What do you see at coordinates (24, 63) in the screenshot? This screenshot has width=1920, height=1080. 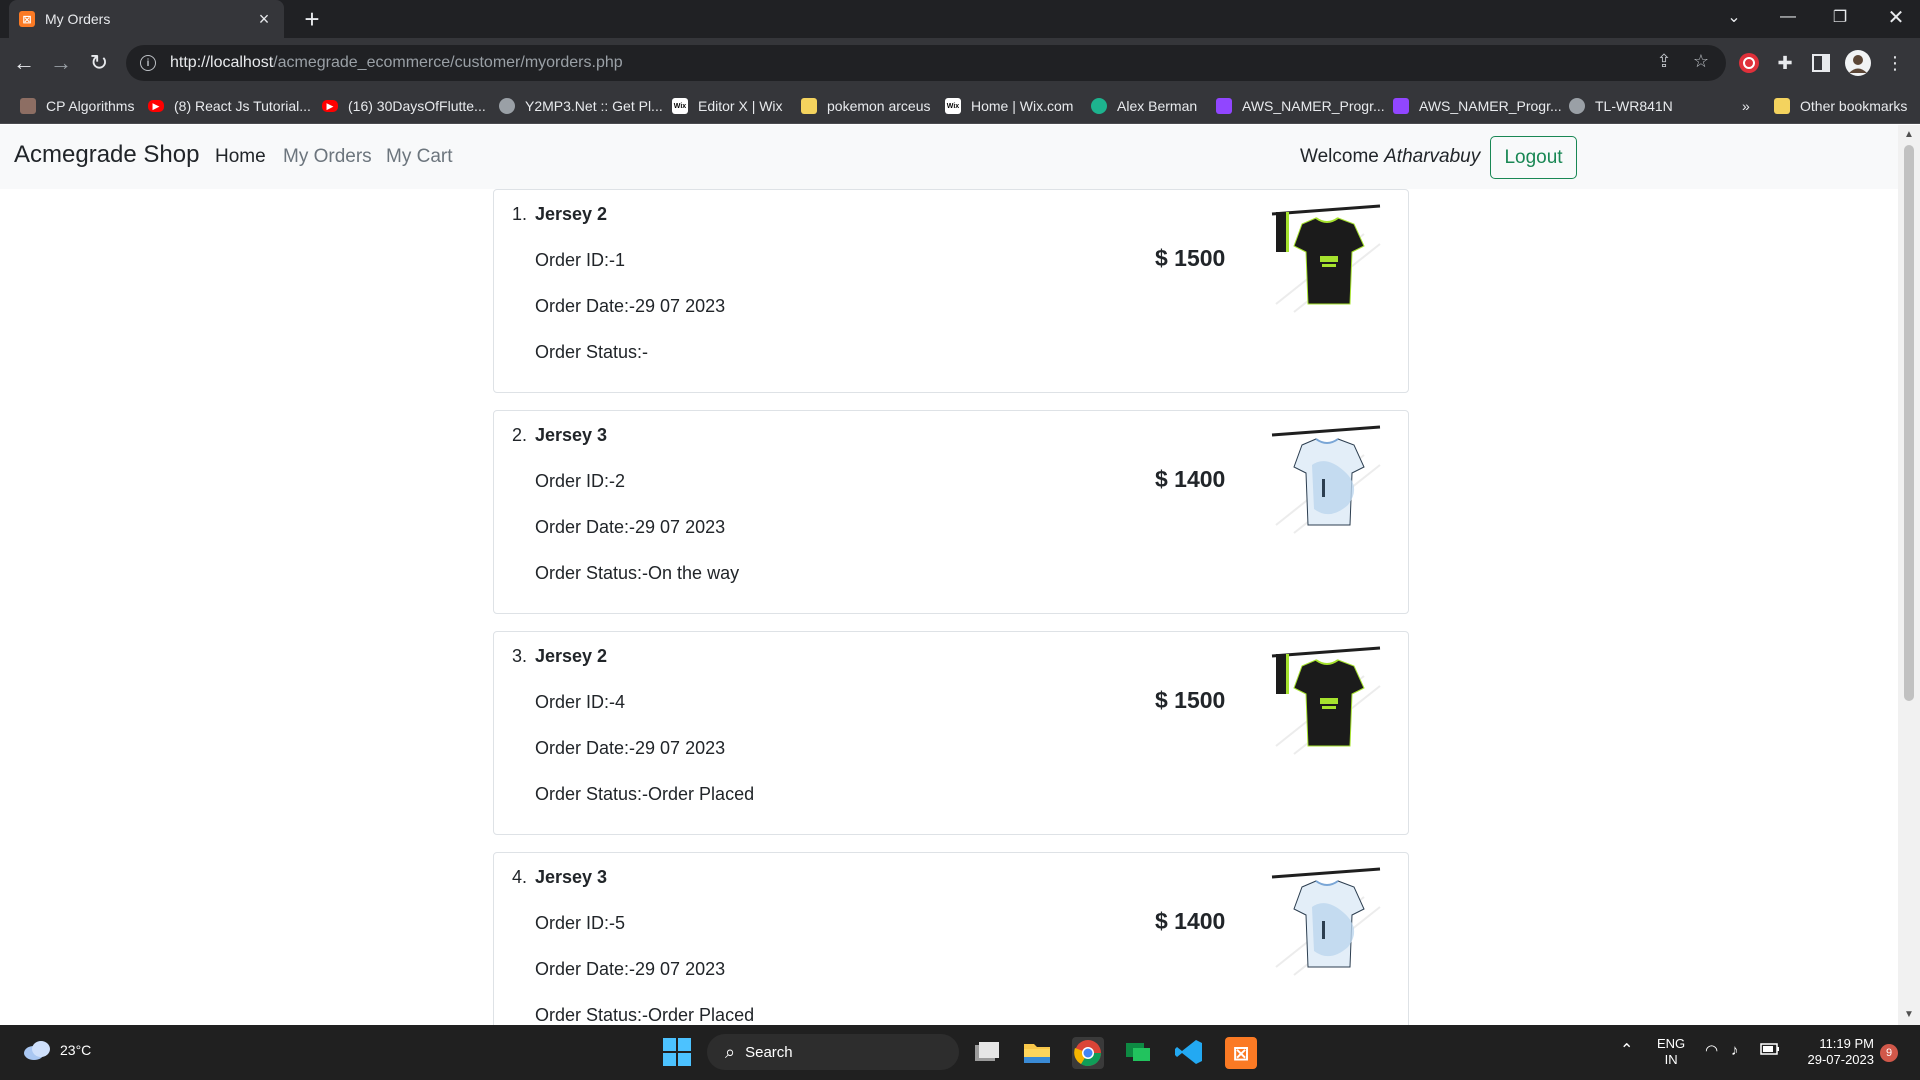 I see `back-arrow-icon: ←` at bounding box center [24, 63].